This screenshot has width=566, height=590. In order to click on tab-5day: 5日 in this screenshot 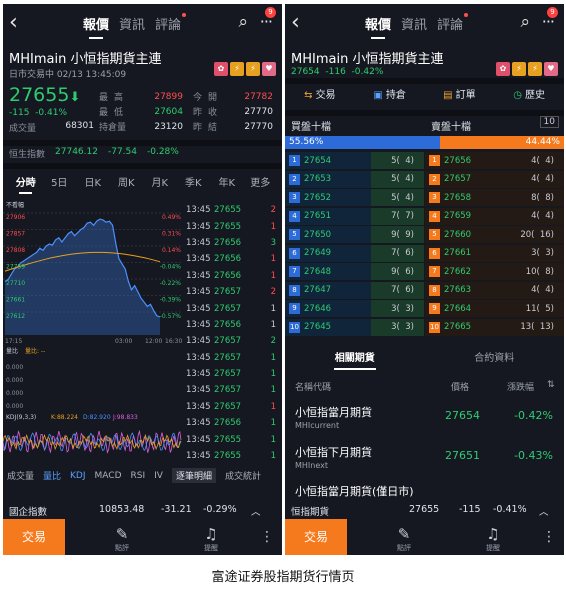, I will do `click(60, 181)`.